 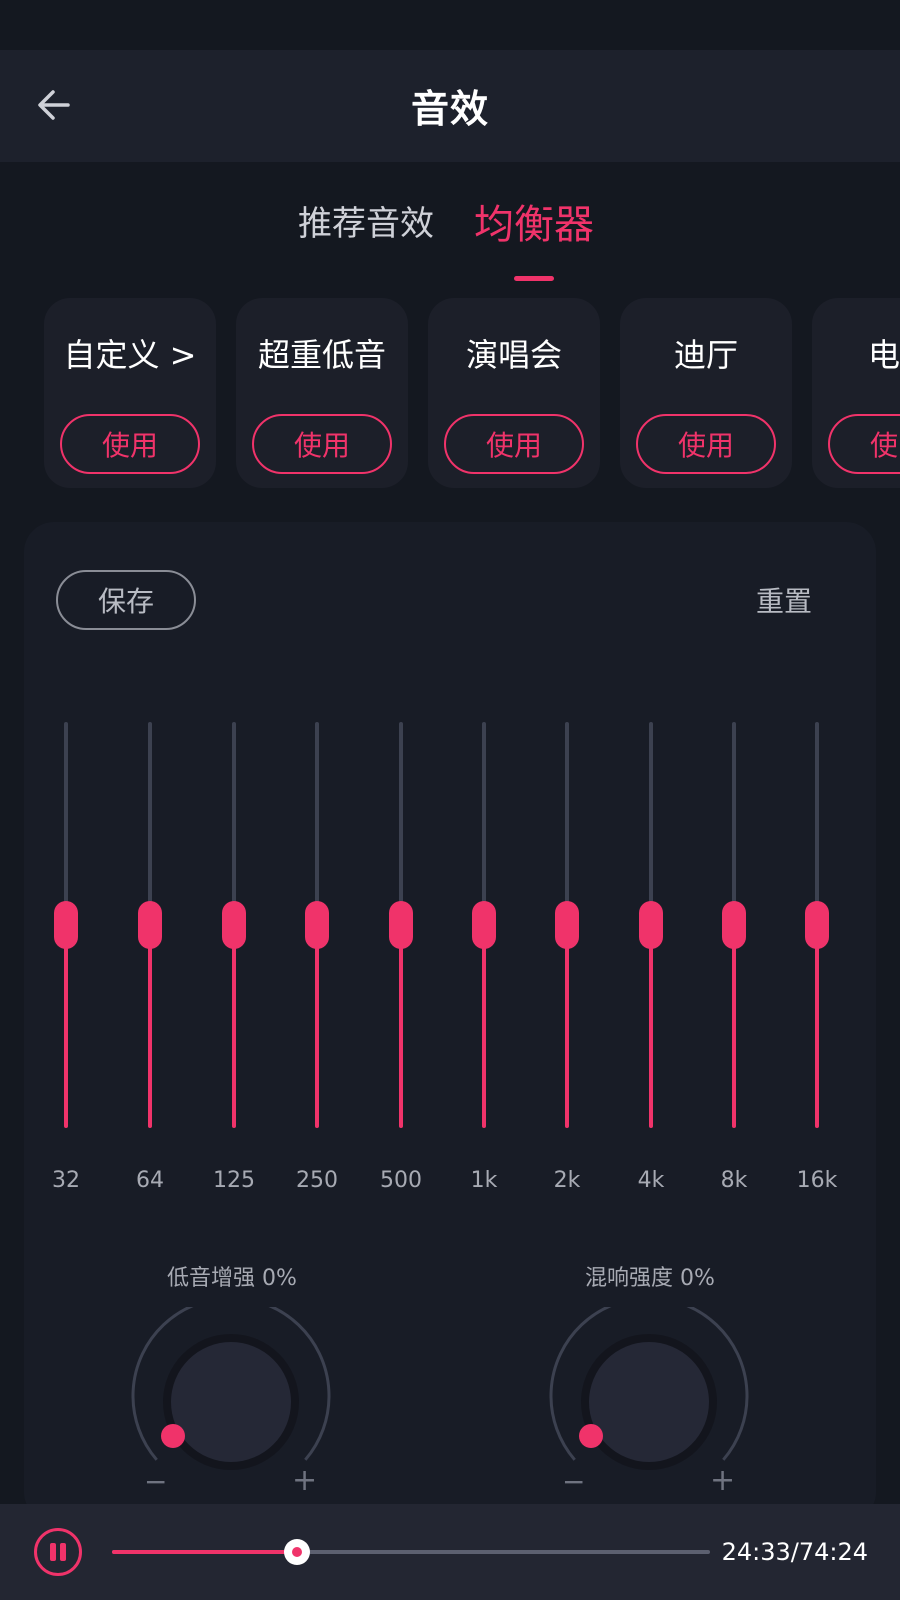 What do you see at coordinates (484, 1180) in the screenshot?
I see `eq-band-frequency: 1k` at bounding box center [484, 1180].